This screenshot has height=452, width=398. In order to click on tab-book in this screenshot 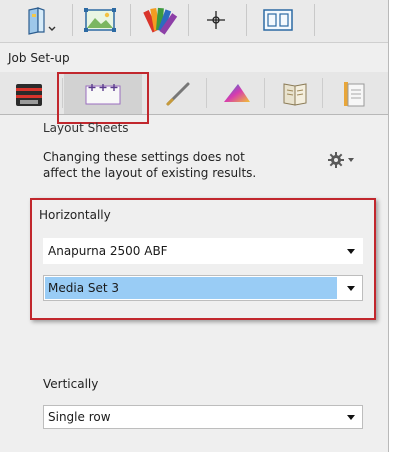, I will do `click(295, 93)`.